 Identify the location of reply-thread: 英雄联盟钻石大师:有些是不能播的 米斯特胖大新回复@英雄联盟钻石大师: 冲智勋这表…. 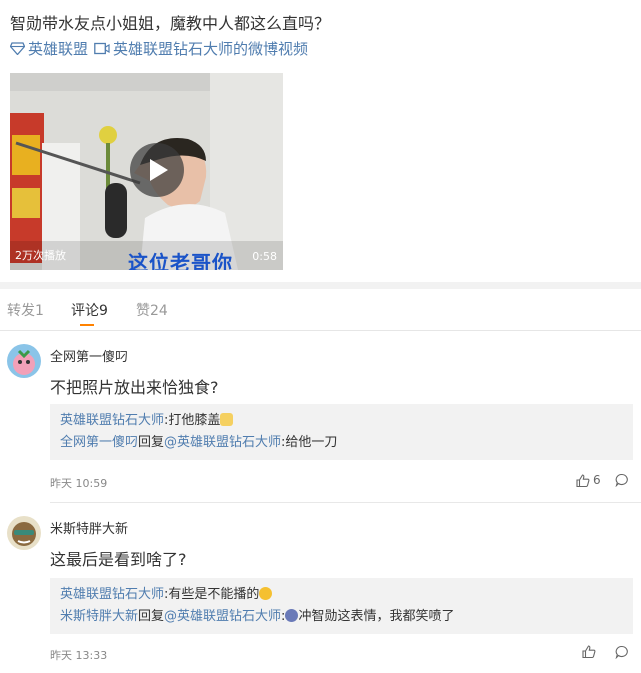
(341, 606).